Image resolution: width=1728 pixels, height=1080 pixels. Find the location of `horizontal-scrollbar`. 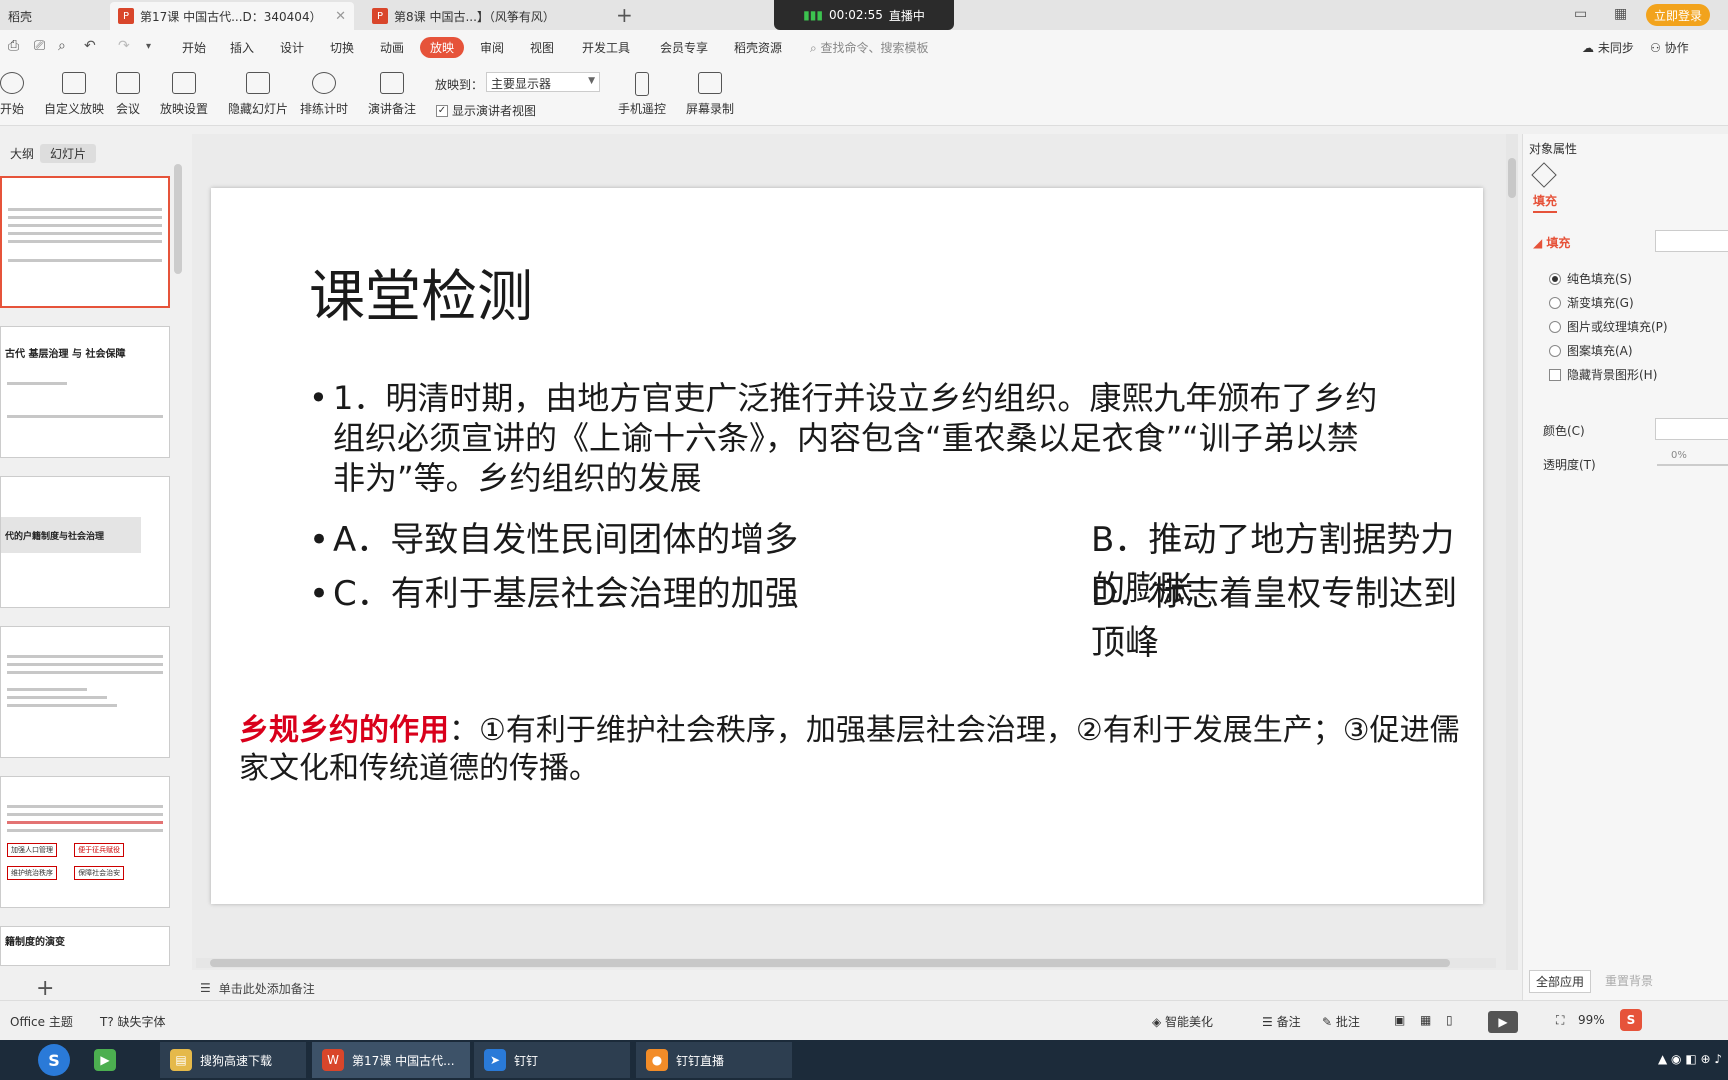

horizontal-scrollbar is located at coordinates (846, 963).